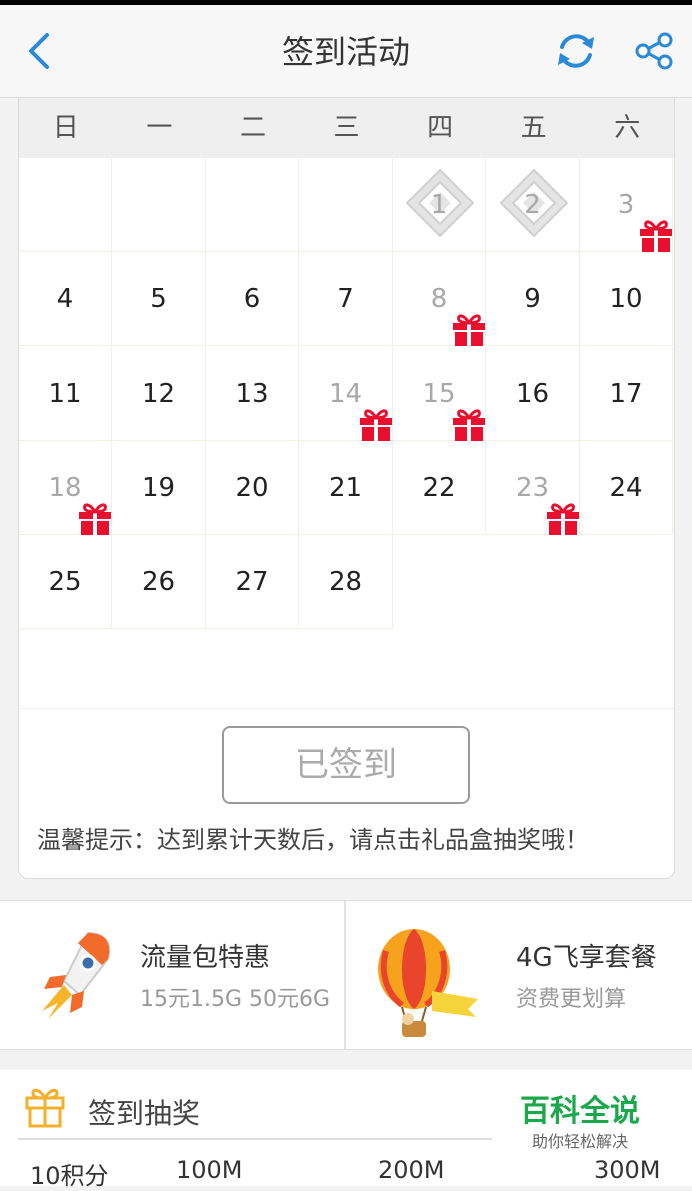 Image resolution: width=692 pixels, height=1191 pixels. I want to click on calendar-day-number: 1, so click(439, 205).